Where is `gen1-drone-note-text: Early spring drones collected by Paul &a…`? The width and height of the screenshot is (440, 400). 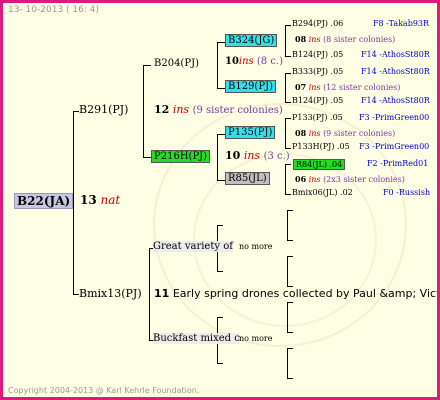
gen1-drone-note-text: Early spring drones collected by Paul &a… is located at coordinates (306, 293).